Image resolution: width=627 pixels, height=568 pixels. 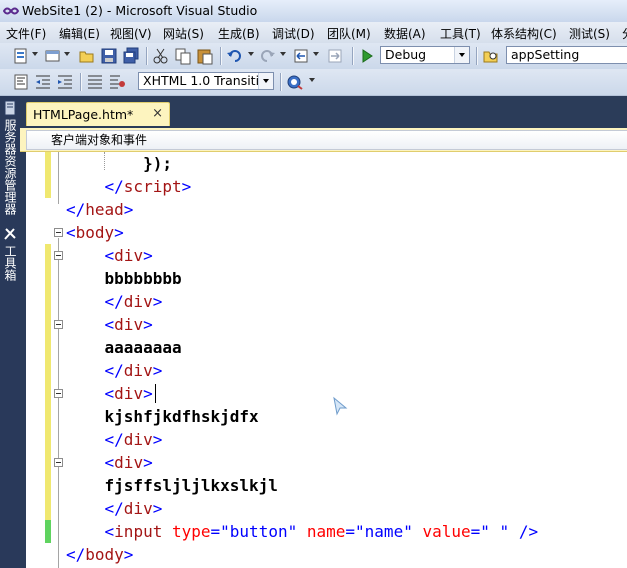 I want to click on find-combo: appSetting, so click(x=566, y=55).